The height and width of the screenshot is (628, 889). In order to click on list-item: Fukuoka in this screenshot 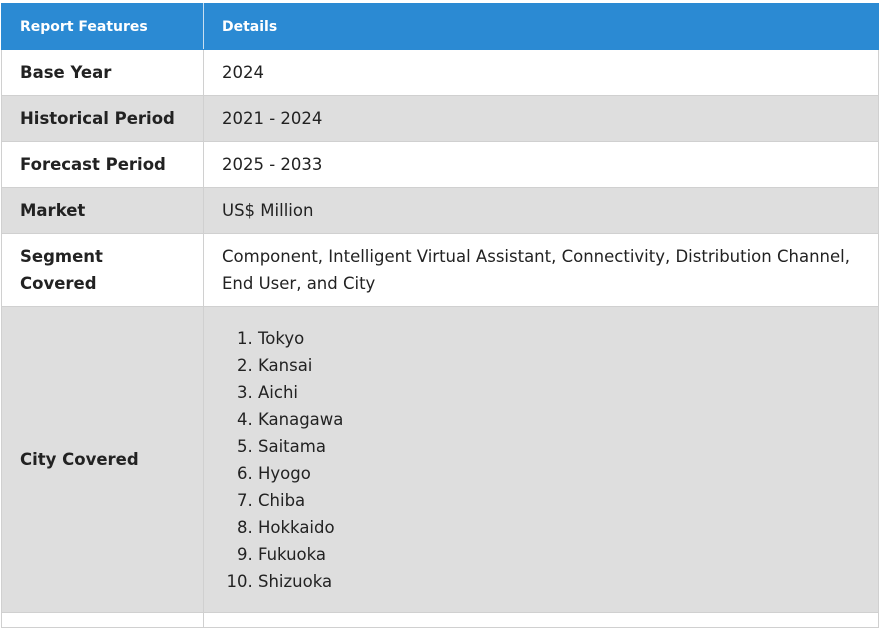, I will do `click(559, 554)`.